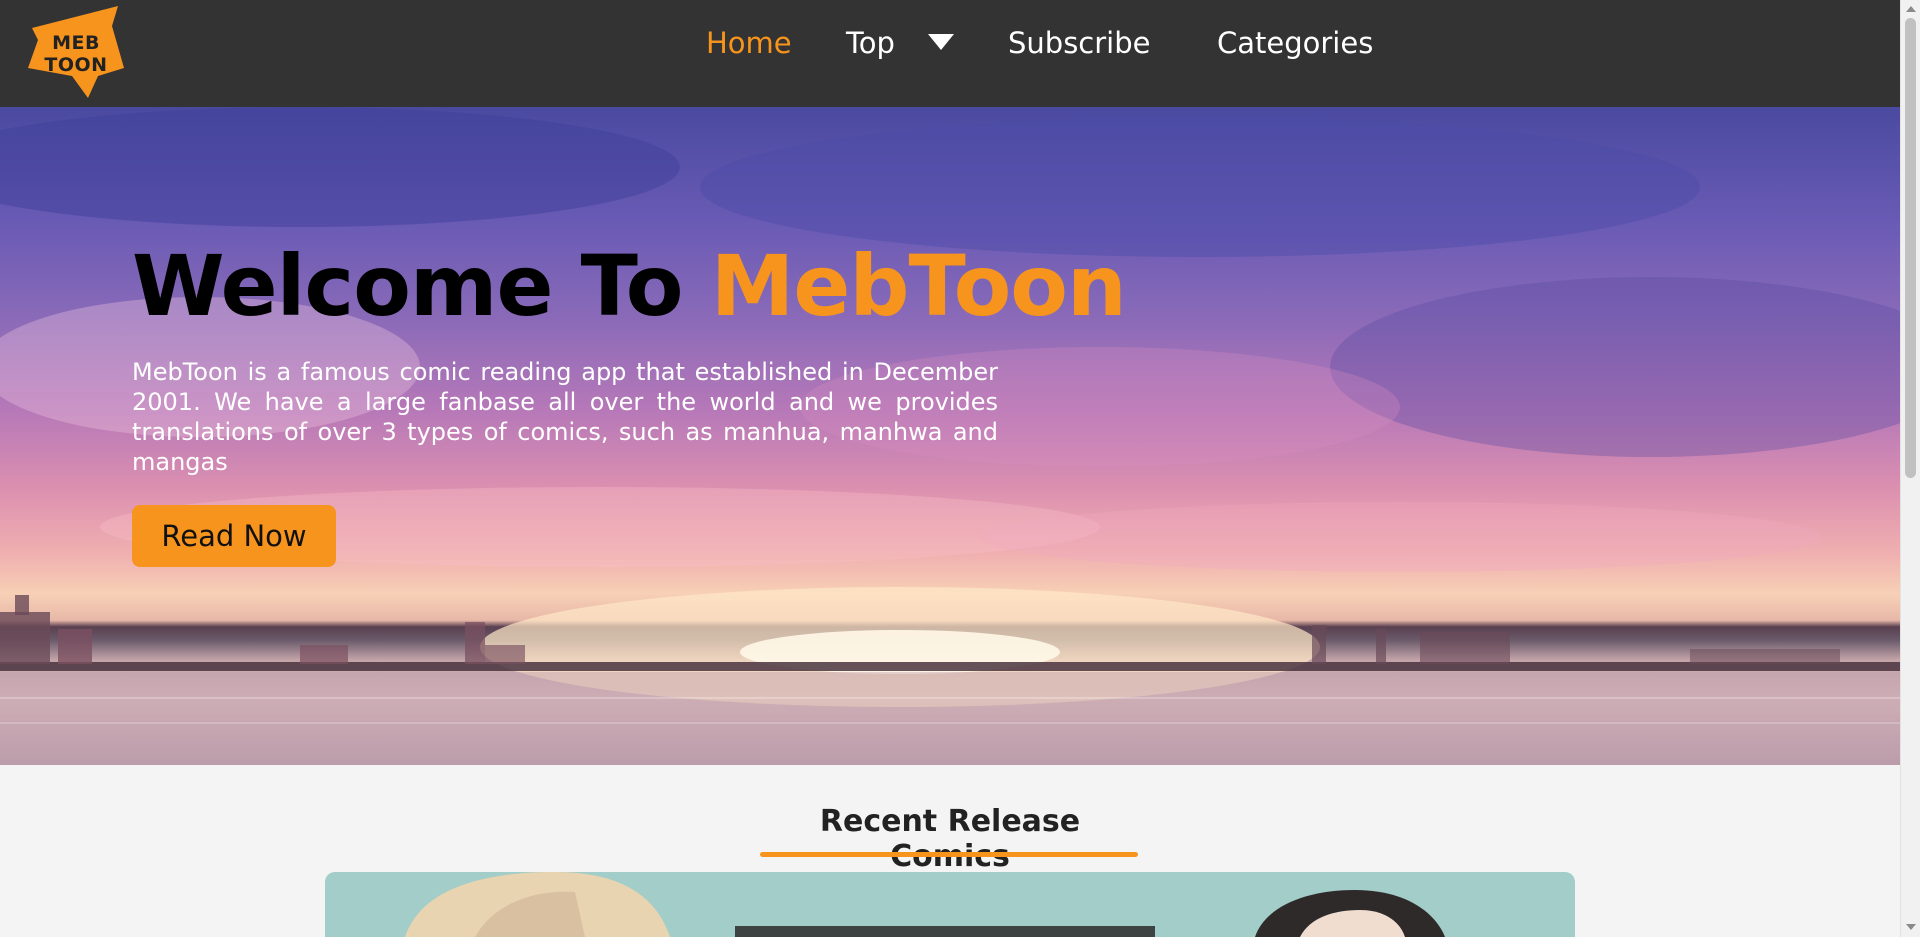  What do you see at coordinates (234, 536) in the screenshot?
I see `read-now-button: Read Now` at bounding box center [234, 536].